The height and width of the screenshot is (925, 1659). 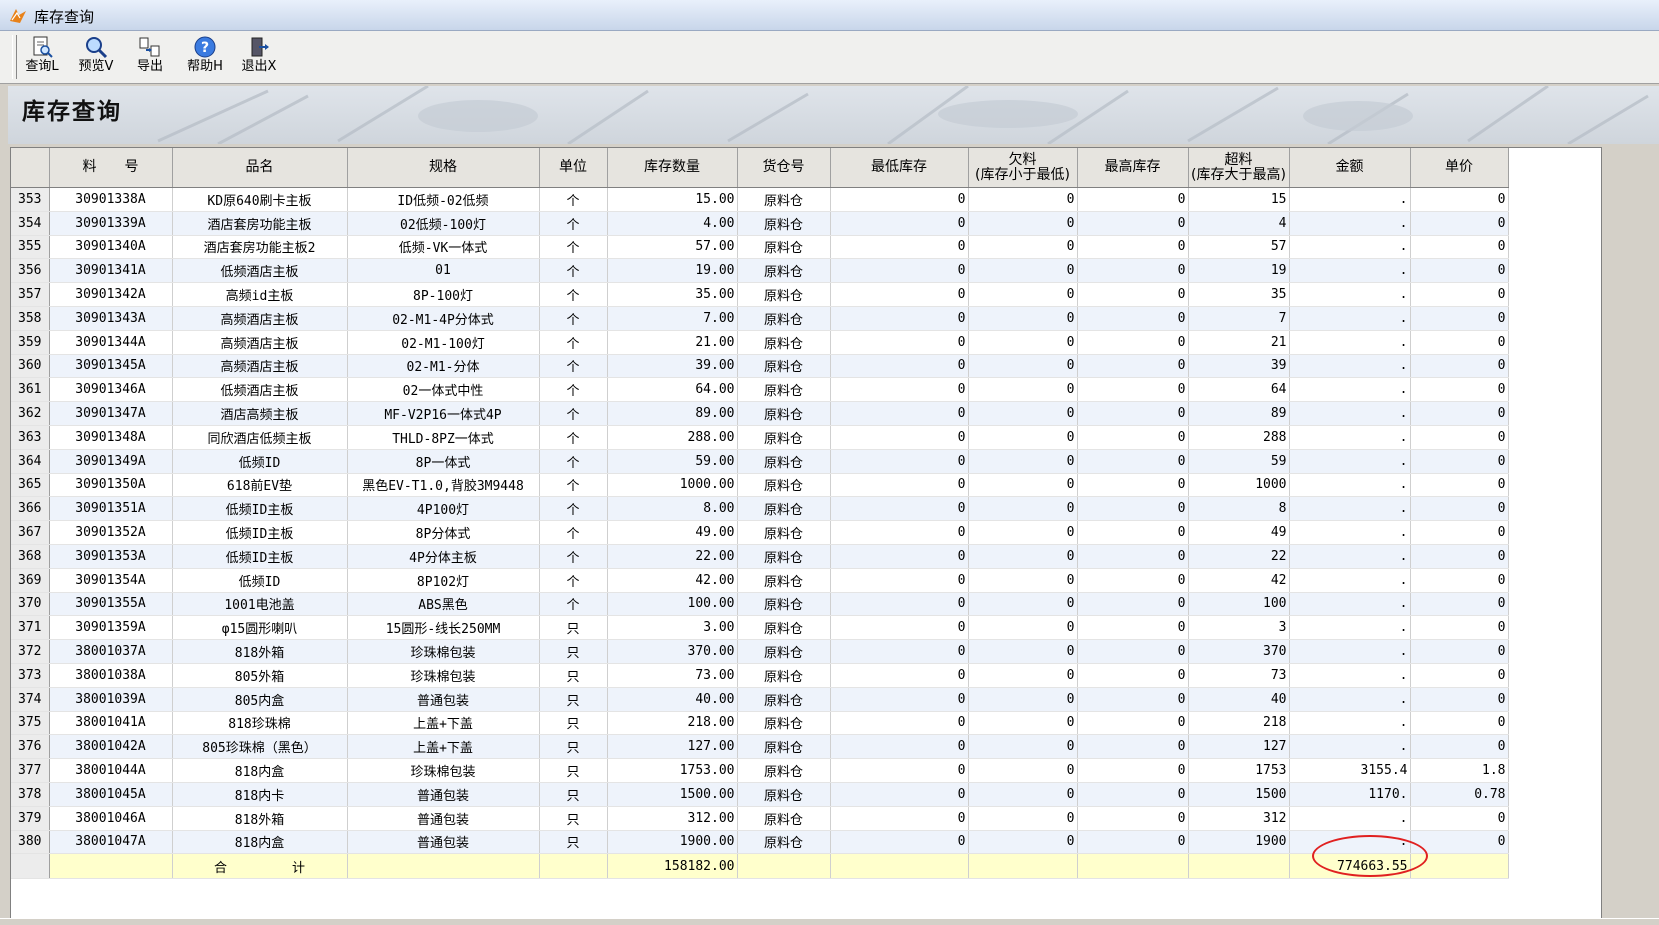 I want to click on cell-spec: 02-M1-分体, so click(x=443, y=366).